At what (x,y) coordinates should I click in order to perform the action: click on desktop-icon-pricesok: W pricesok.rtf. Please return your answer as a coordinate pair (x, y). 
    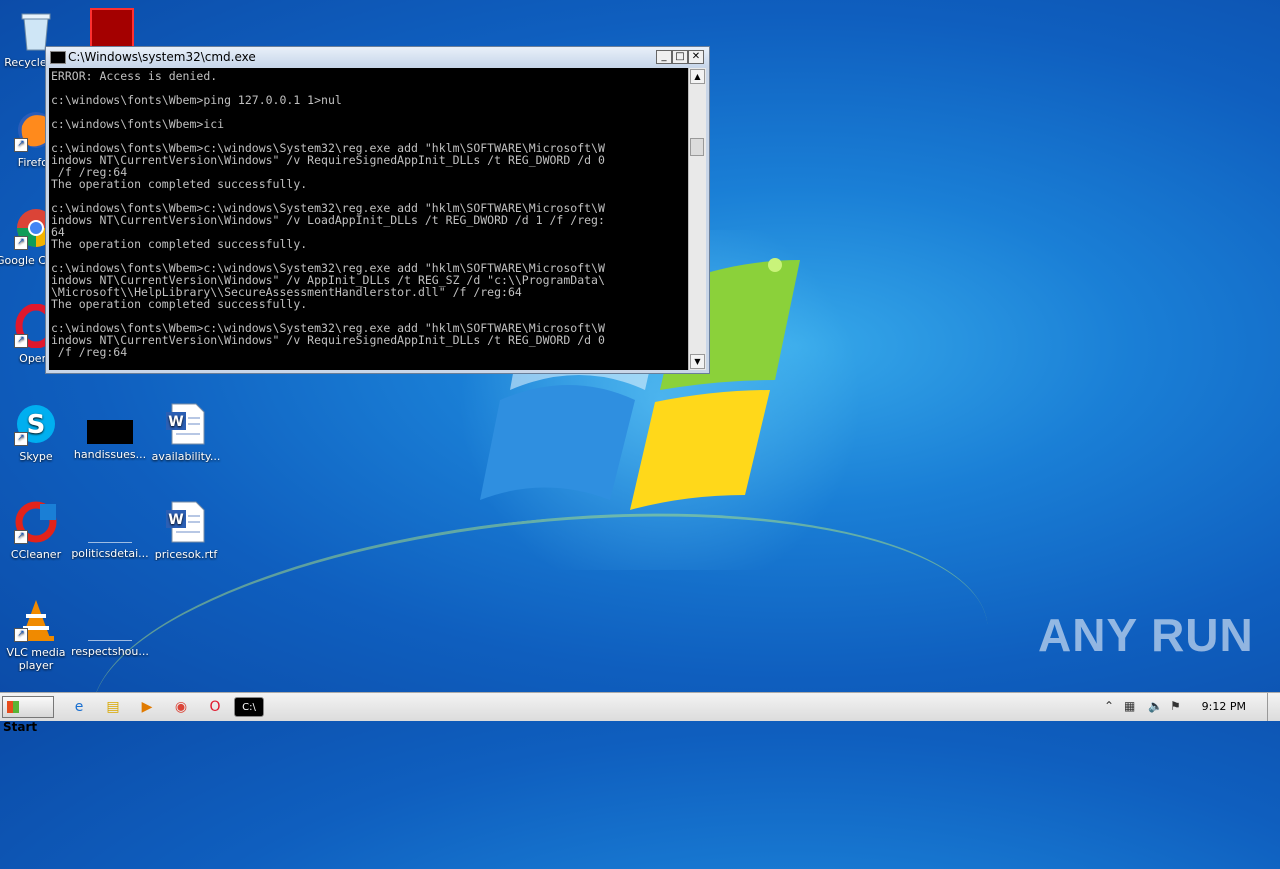
    Looking at the image, I should click on (186, 530).